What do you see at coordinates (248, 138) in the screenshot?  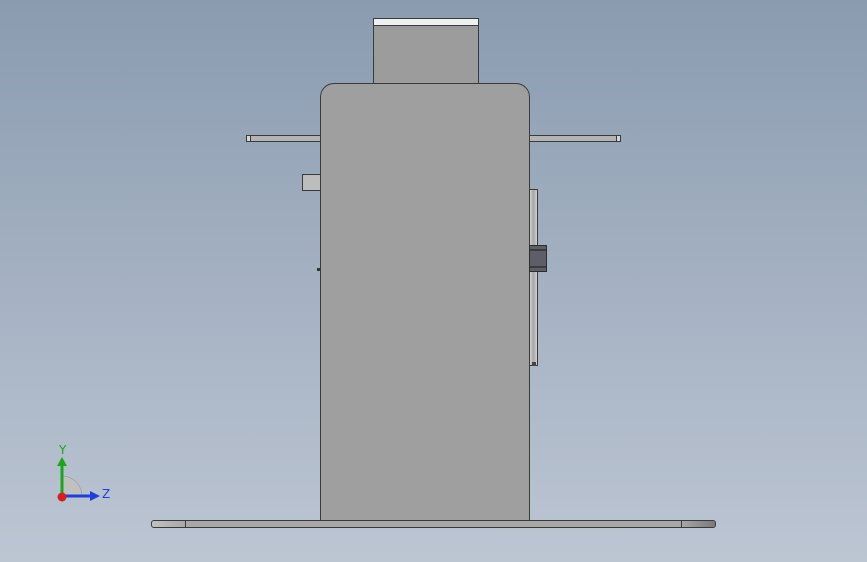 I see `left-arm-tip` at bounding box center [248, 138].